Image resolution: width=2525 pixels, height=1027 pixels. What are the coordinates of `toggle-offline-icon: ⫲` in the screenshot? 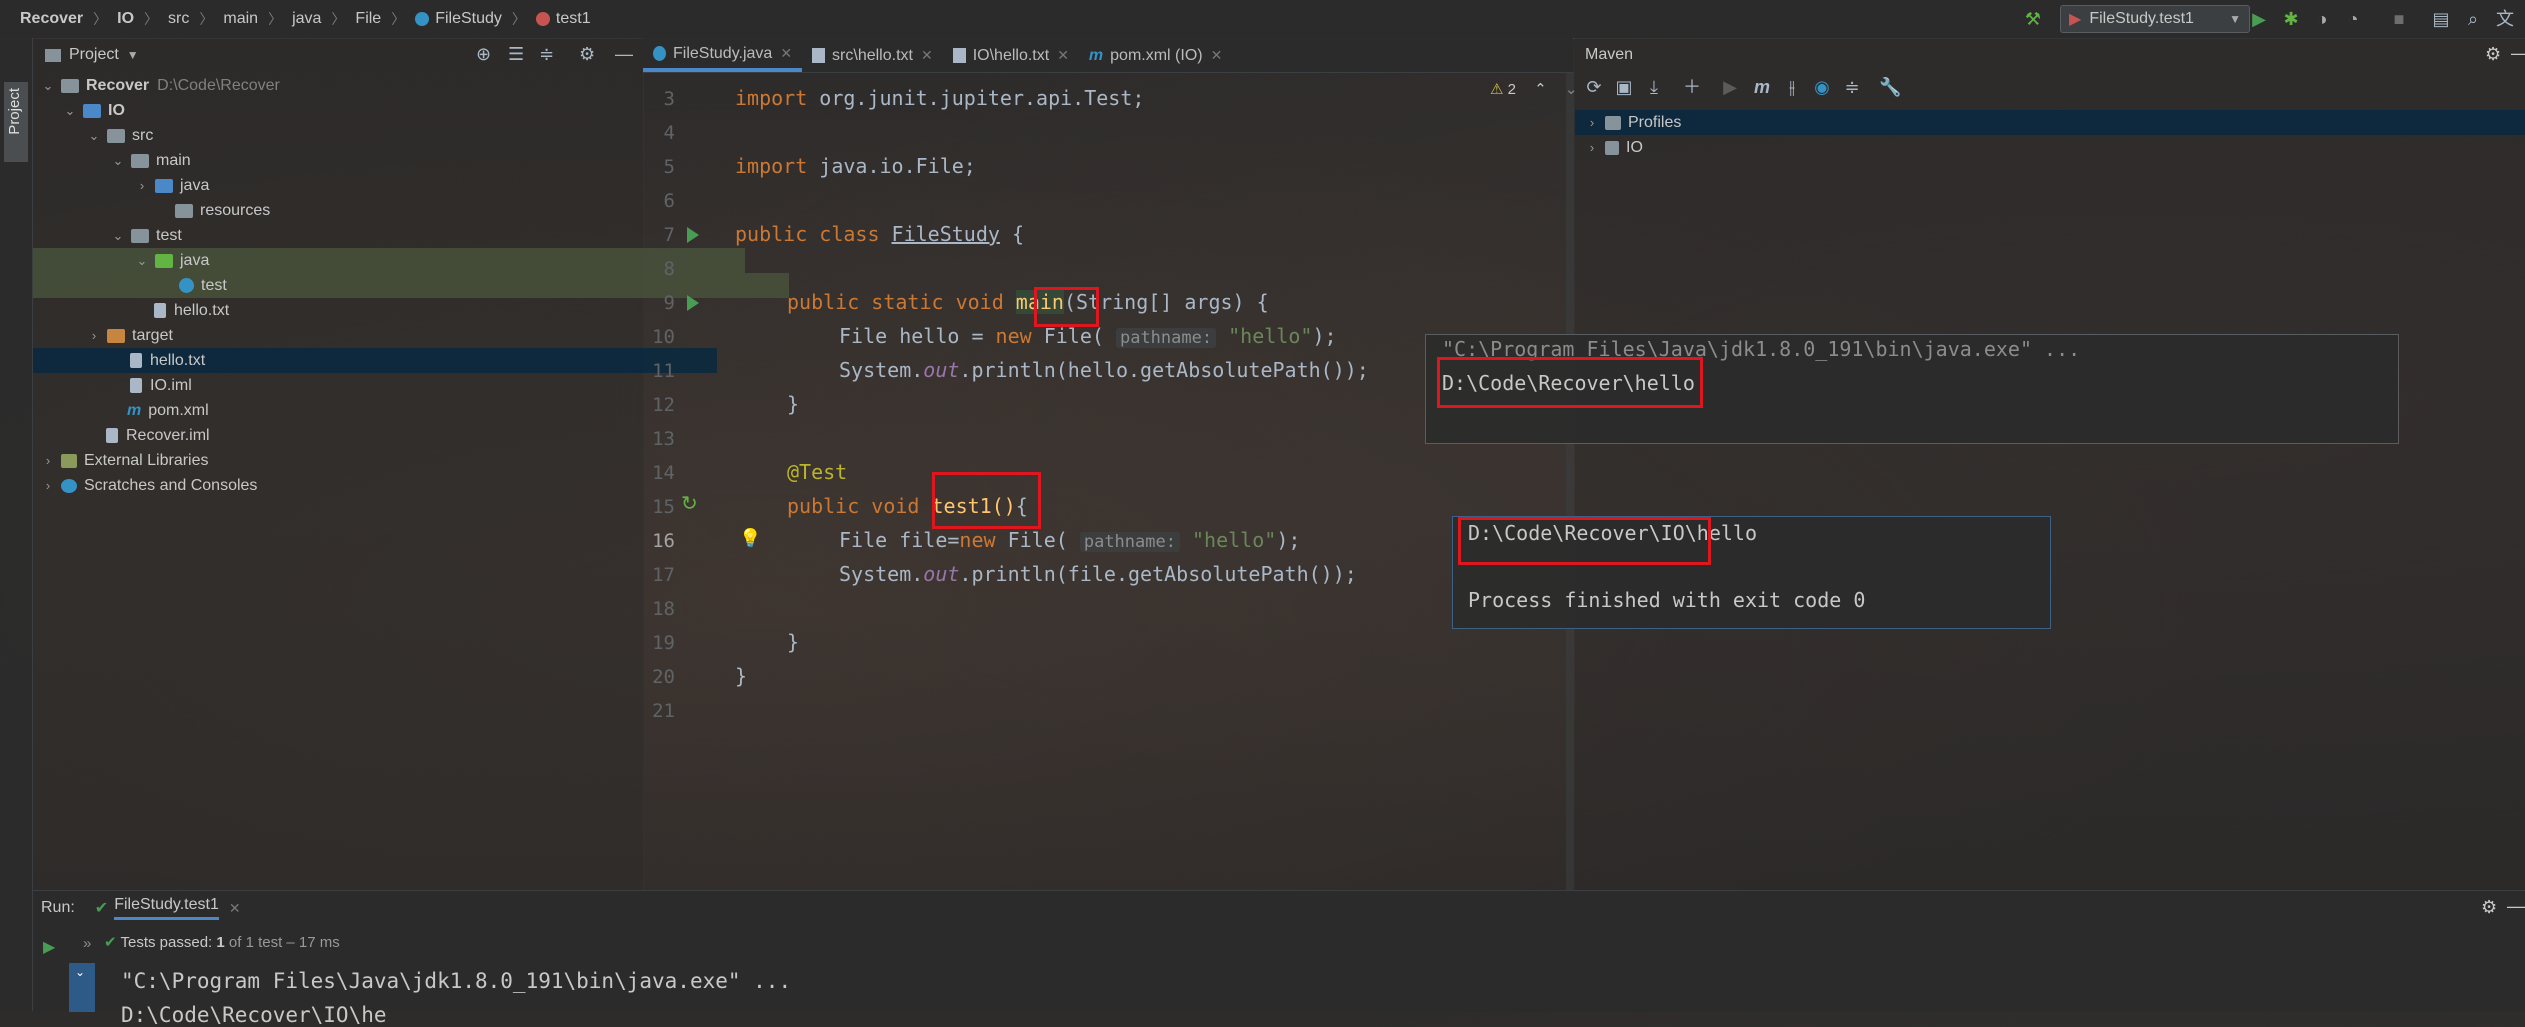 It's located at (1792, 87).